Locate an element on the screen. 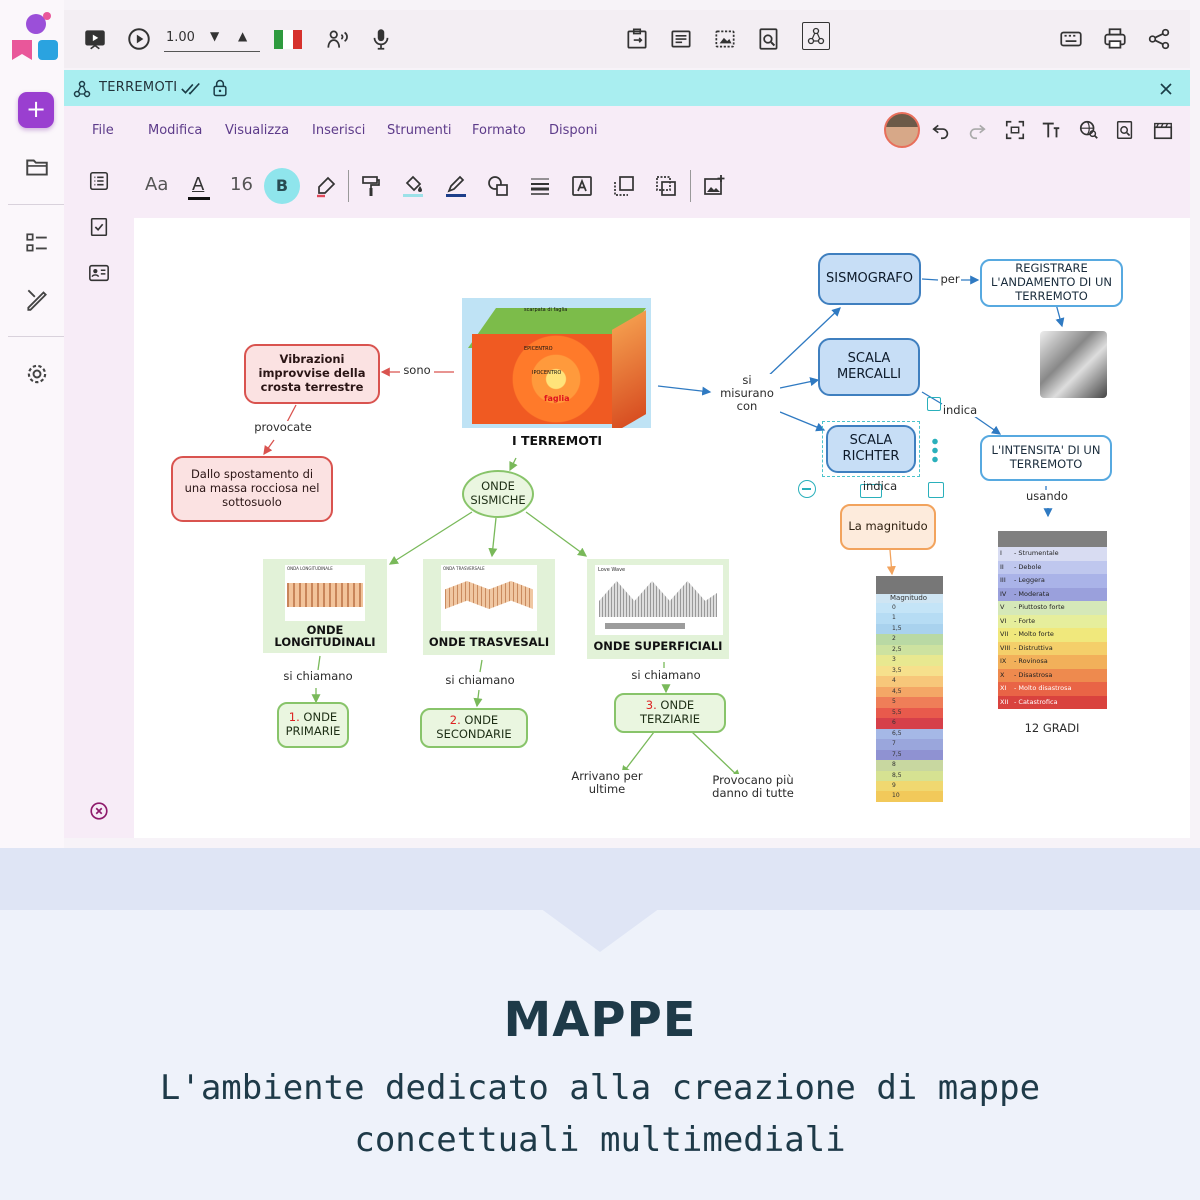  share-icon is located at coordinates (1159, 39).